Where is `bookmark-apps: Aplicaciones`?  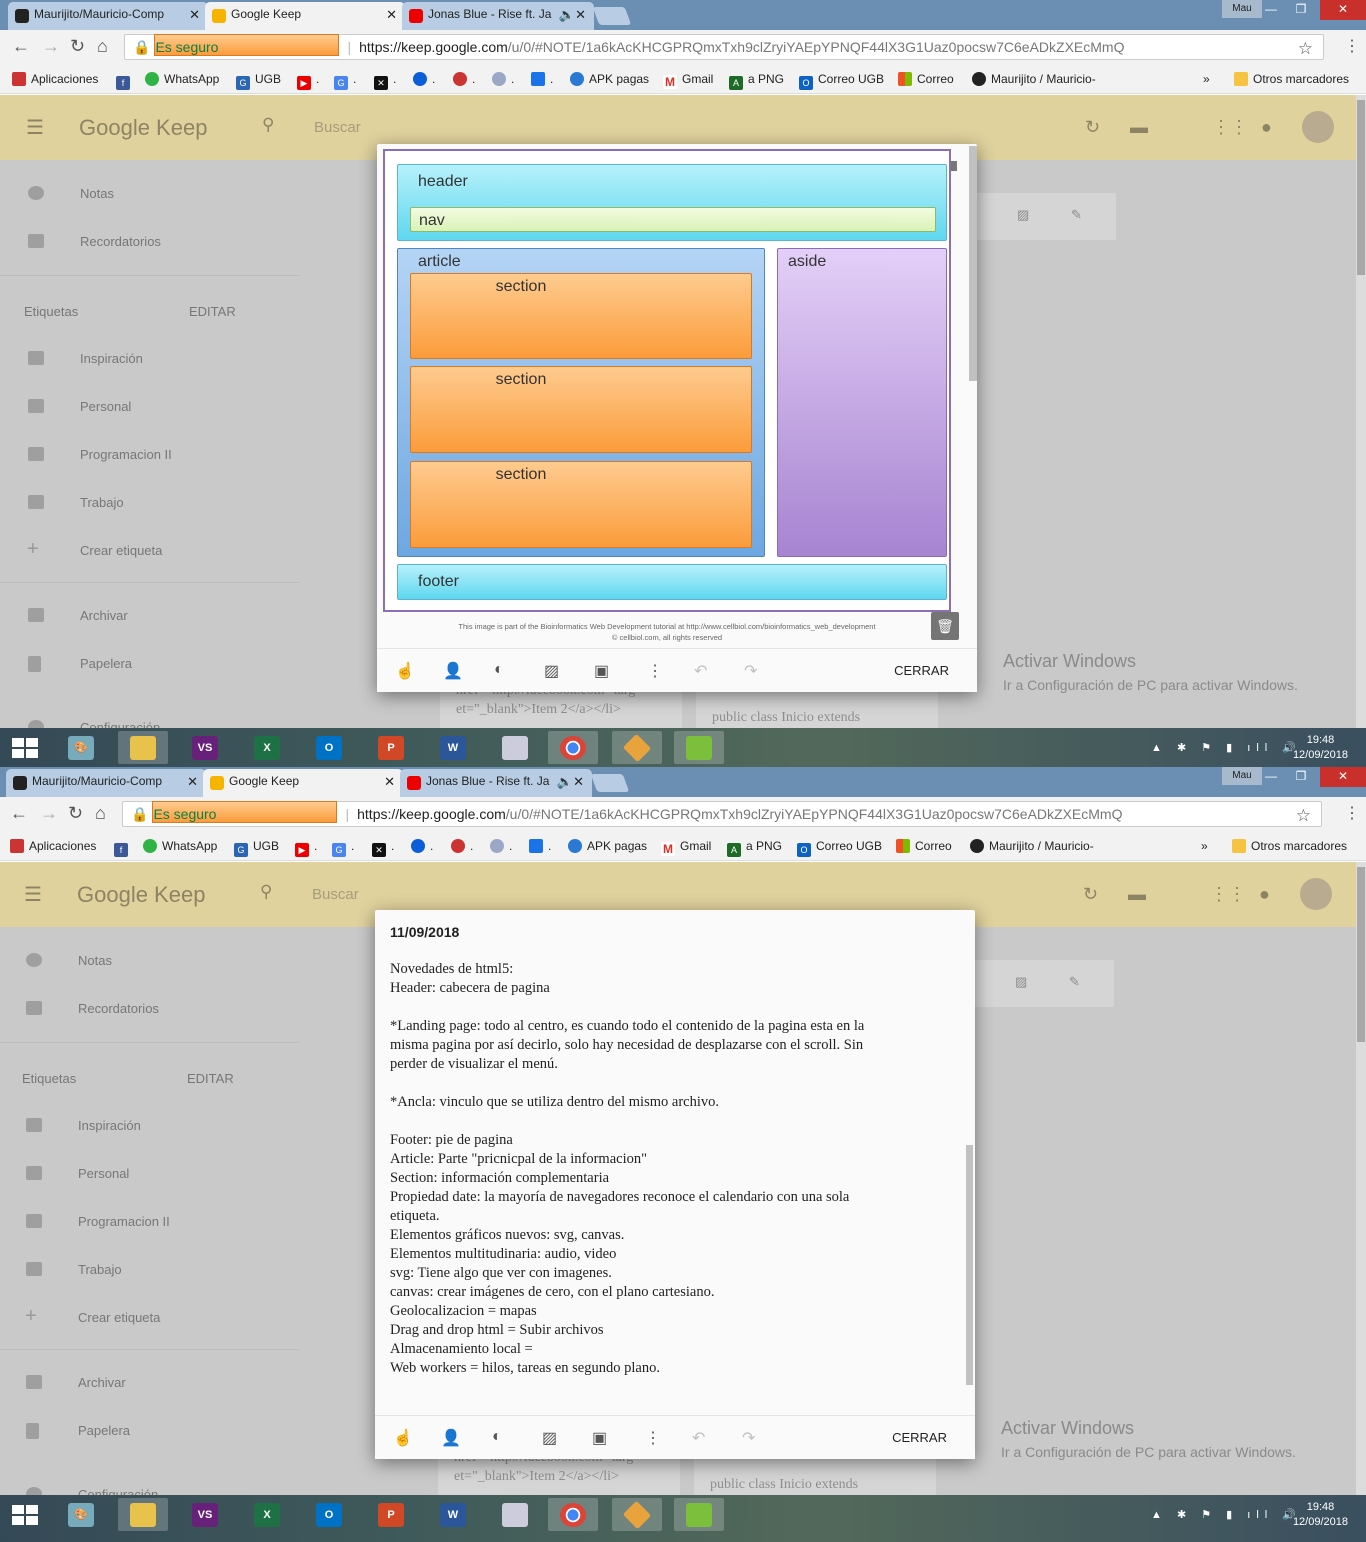 bookmark-apps: Aplicaciones is located at coordinates (55, 79).